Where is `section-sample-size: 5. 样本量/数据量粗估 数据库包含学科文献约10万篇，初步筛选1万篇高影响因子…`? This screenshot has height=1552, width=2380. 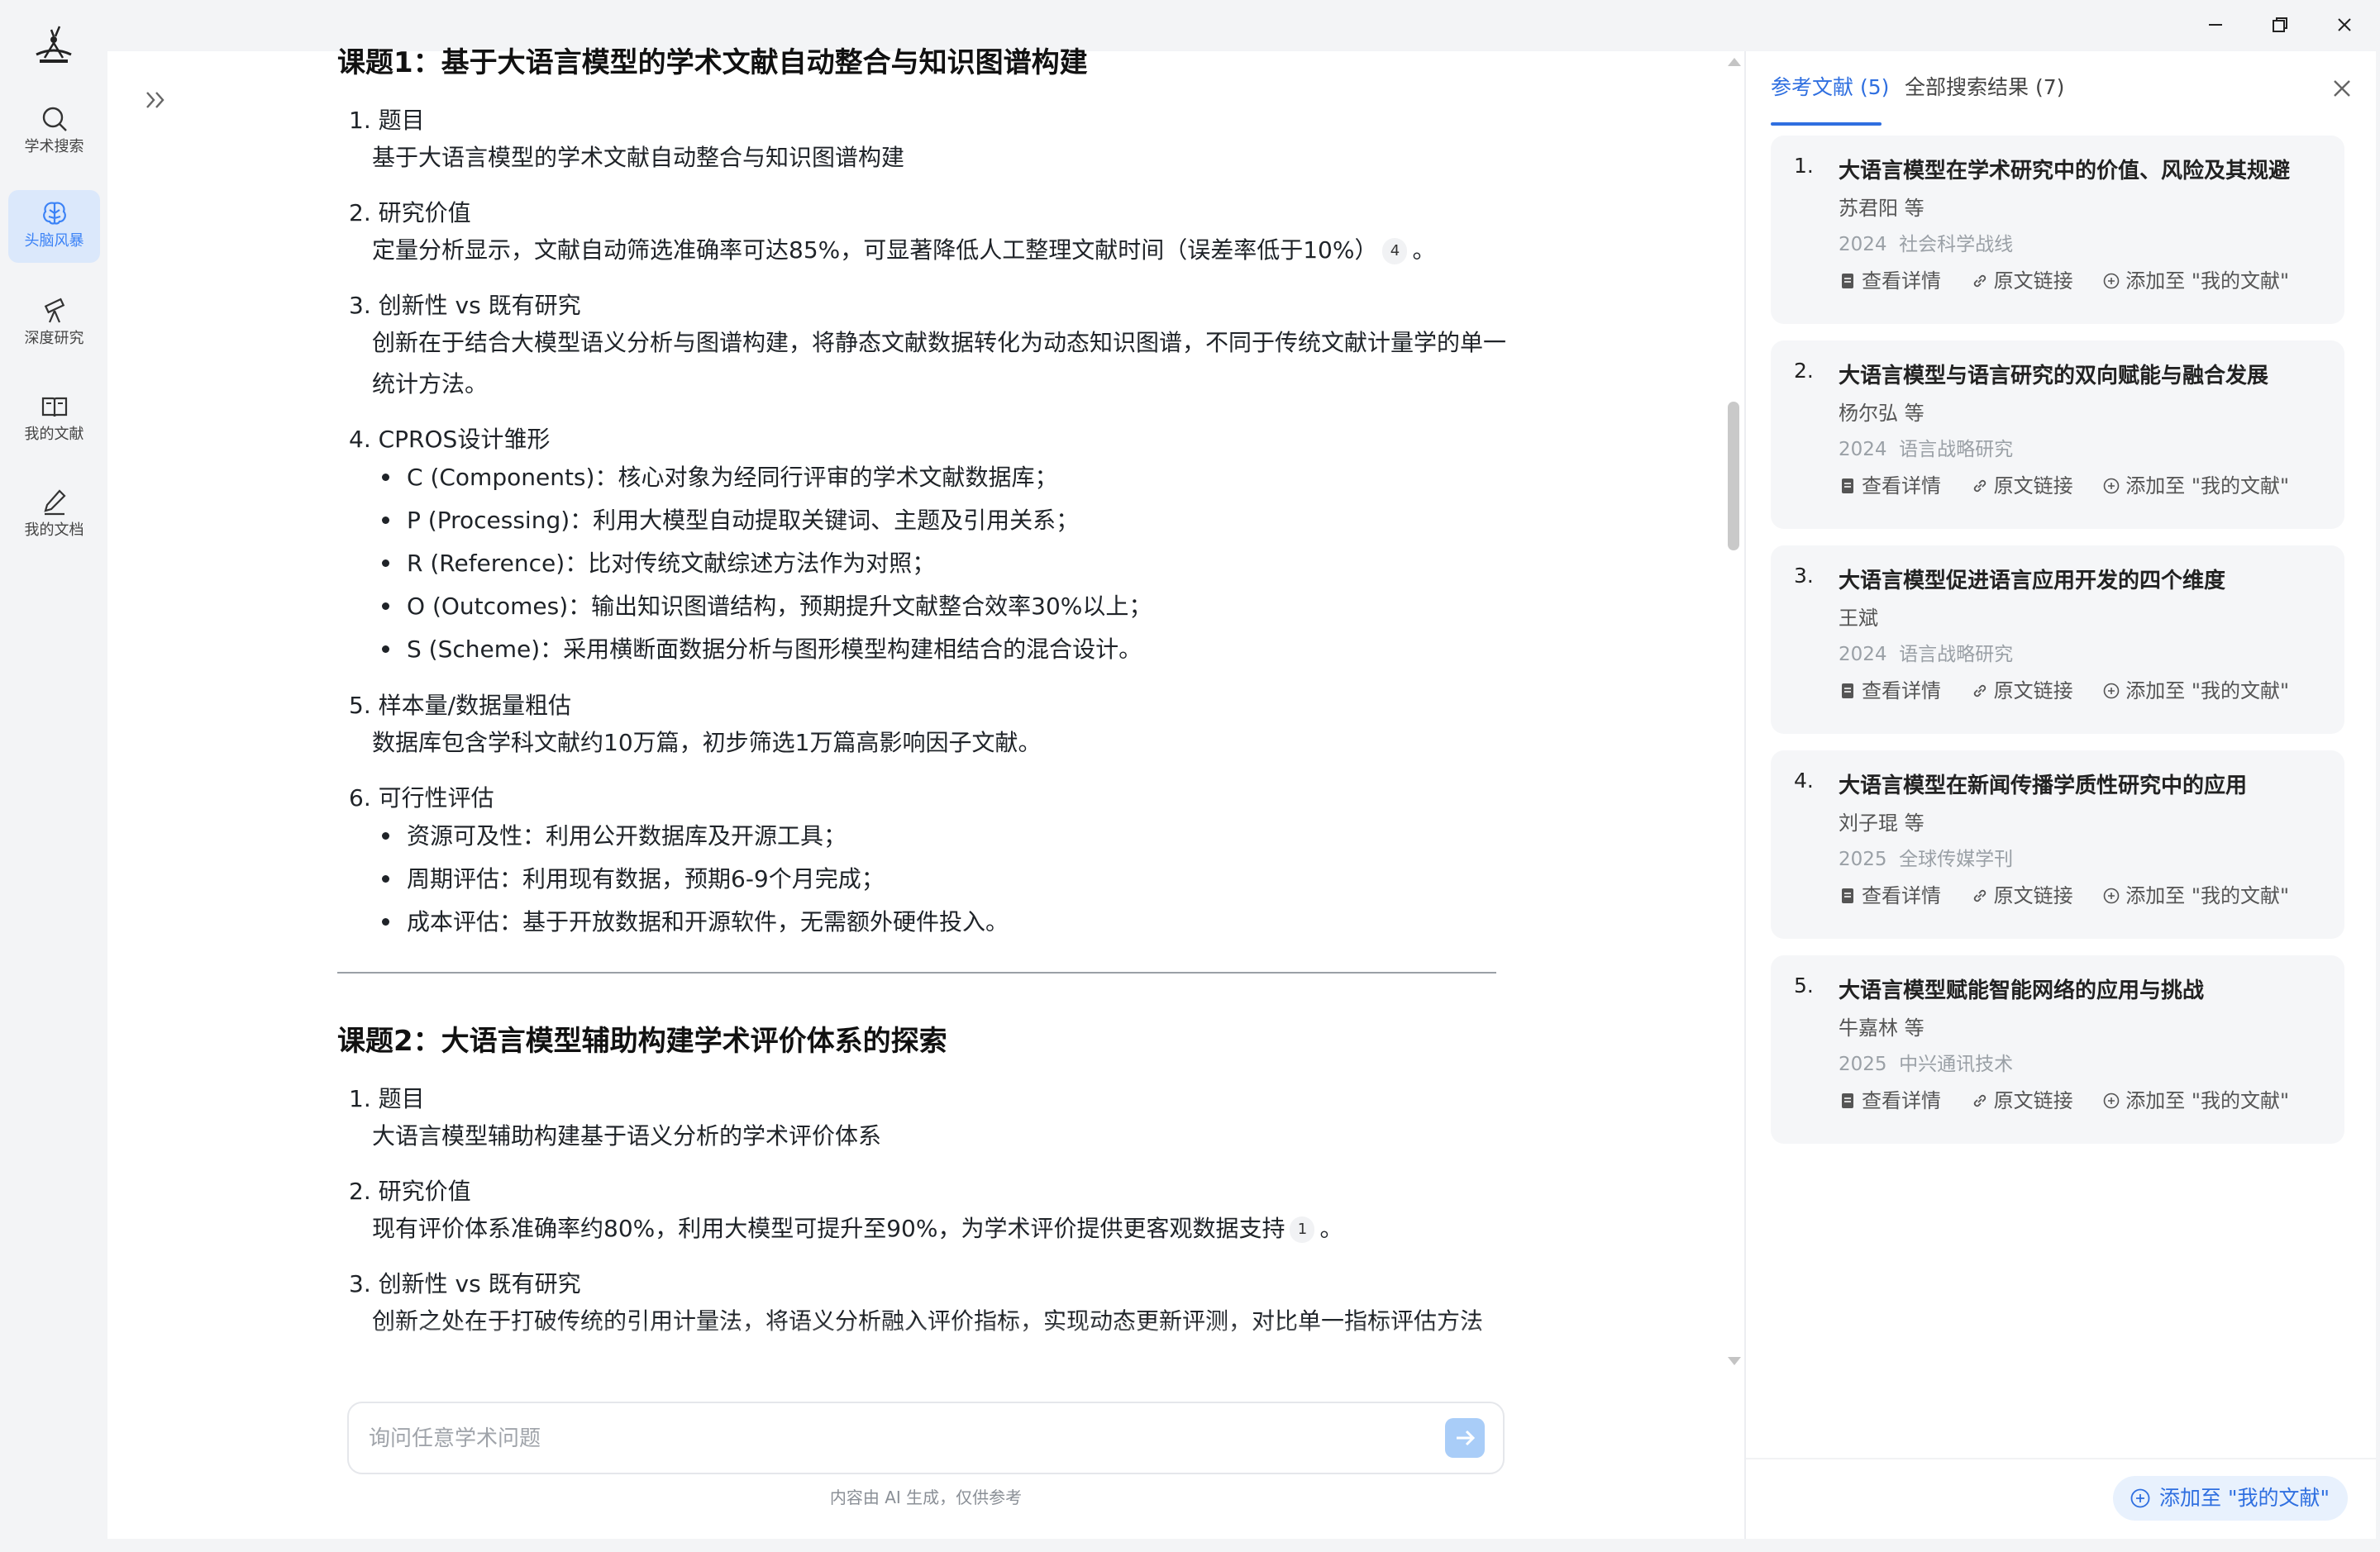 section-sample-size: 5. 样本量/数据量粗估 数据库包含学科文献约10万篇，初步筛选1万篇高影响因子… is located at coordinates (965, 726).